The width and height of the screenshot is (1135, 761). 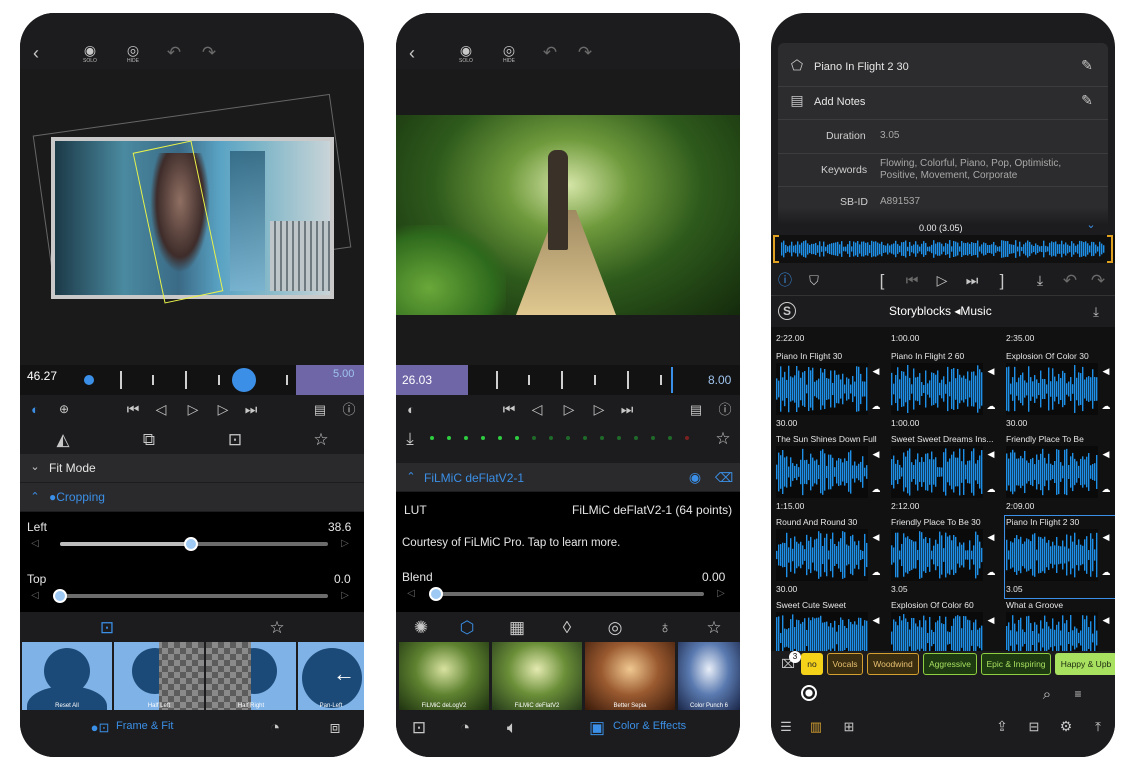 I want to click on color-effects-icon: ▣, so click(x=597, y=727).